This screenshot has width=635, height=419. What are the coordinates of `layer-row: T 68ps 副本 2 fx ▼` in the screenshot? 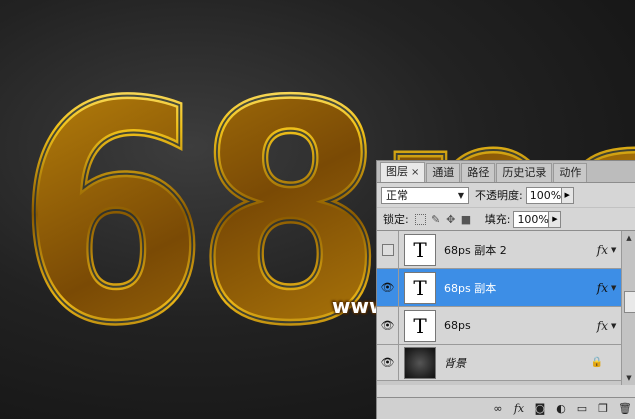 It's located at (499, 250).